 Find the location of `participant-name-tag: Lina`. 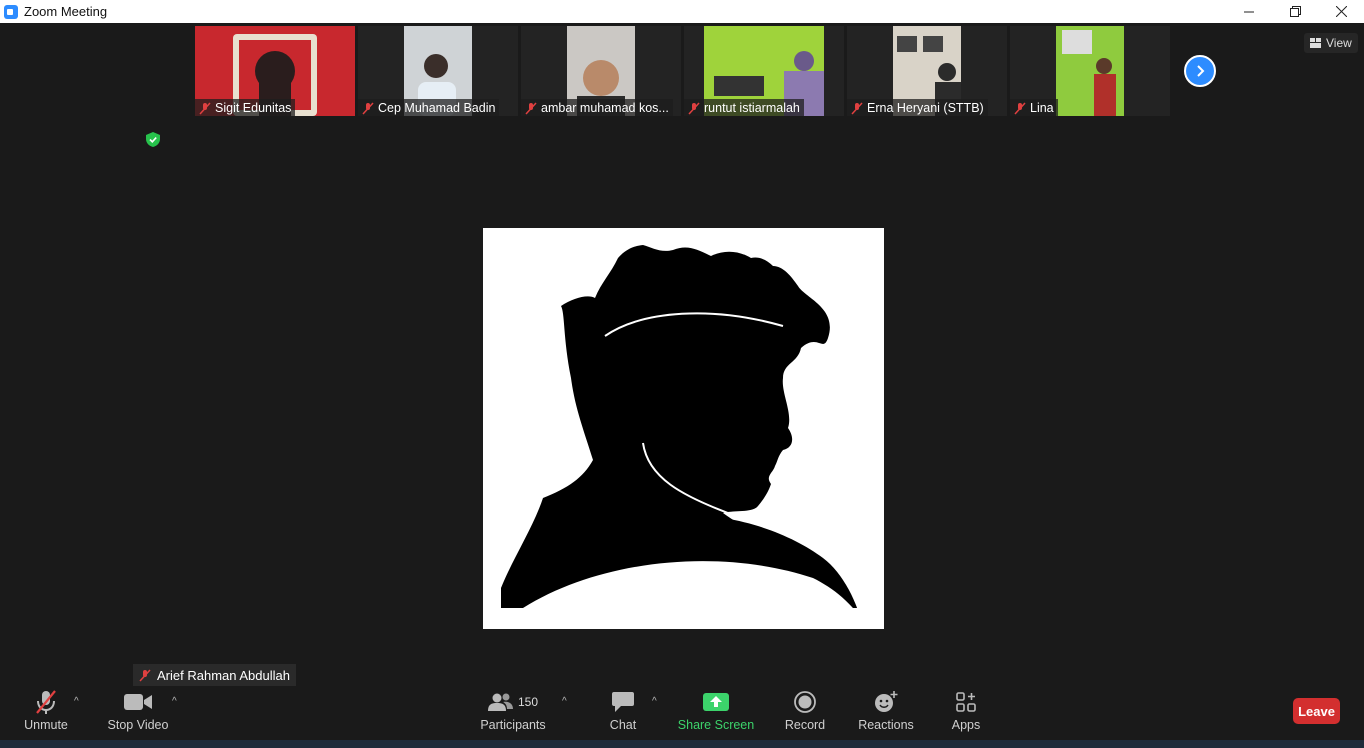

participant-name-tag: Lina is located at coordinates (1034, 107).